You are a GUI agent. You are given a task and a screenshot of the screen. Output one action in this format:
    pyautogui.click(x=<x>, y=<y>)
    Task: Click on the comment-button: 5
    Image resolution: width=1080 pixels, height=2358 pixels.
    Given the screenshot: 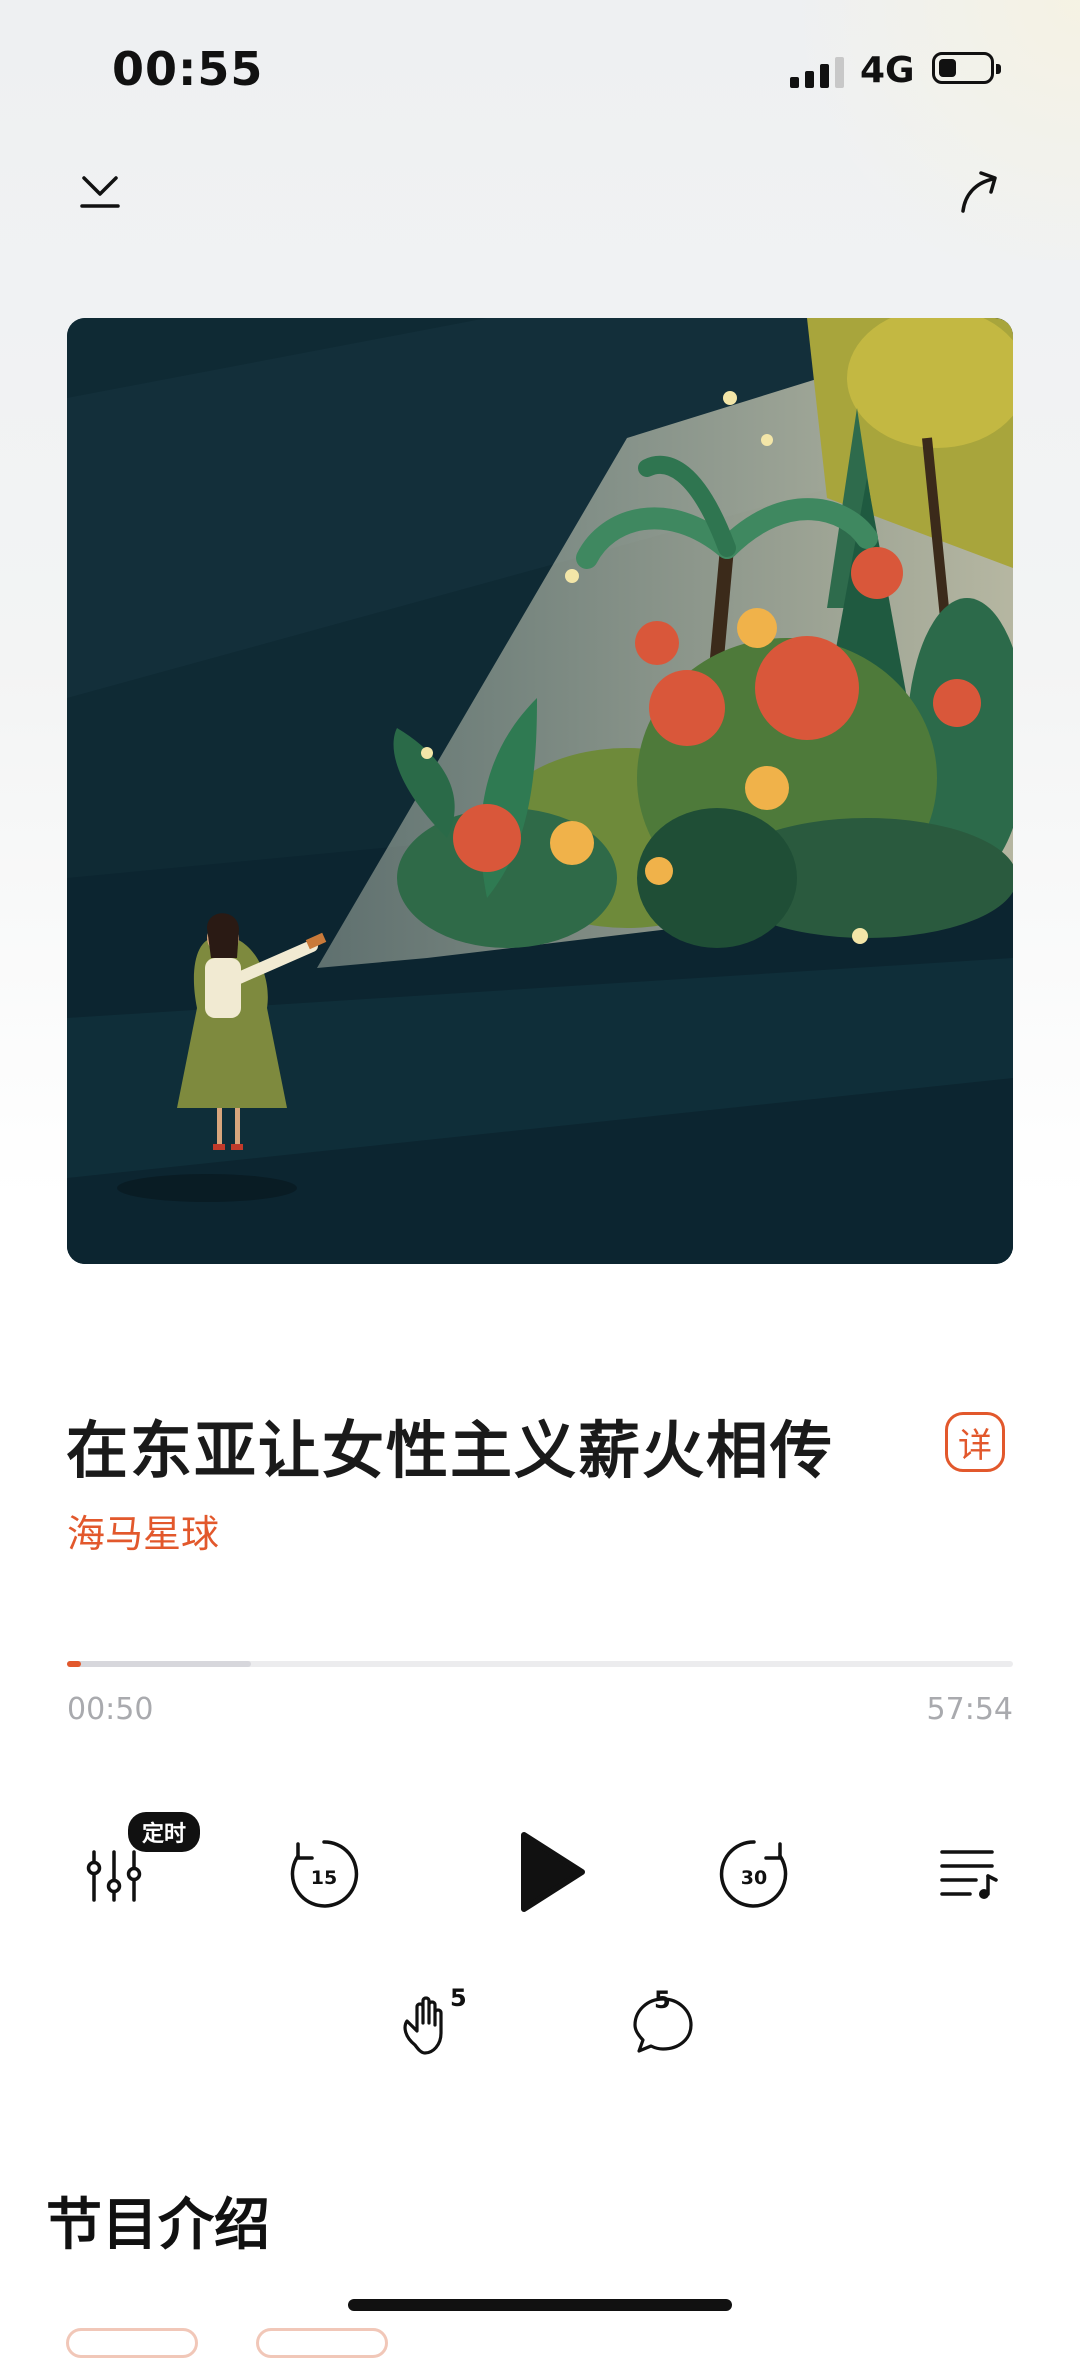 What is the action you would take?
    pyautogui.click(x=664, y=2024)
    